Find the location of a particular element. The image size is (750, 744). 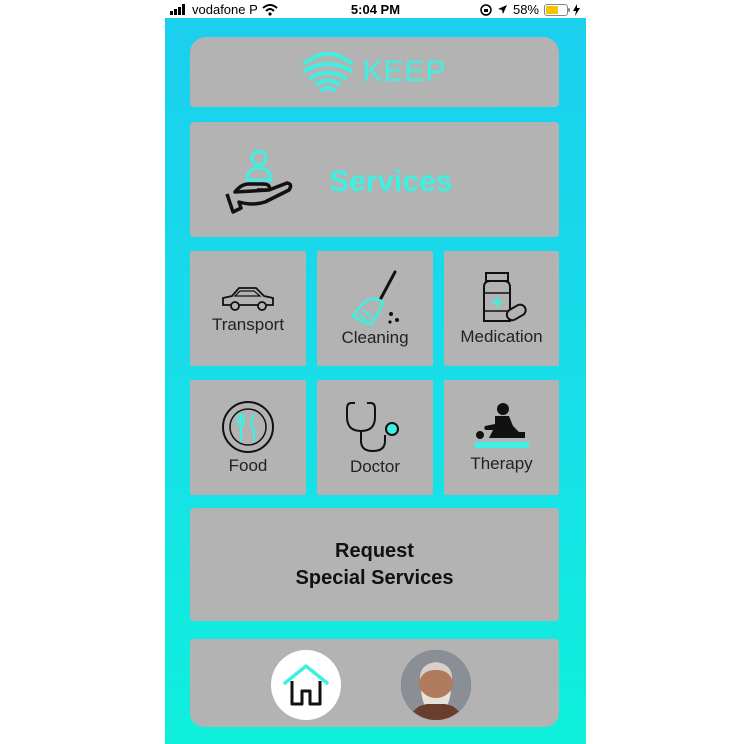

tile-transport: Transport is located at coordinates (248, 308).